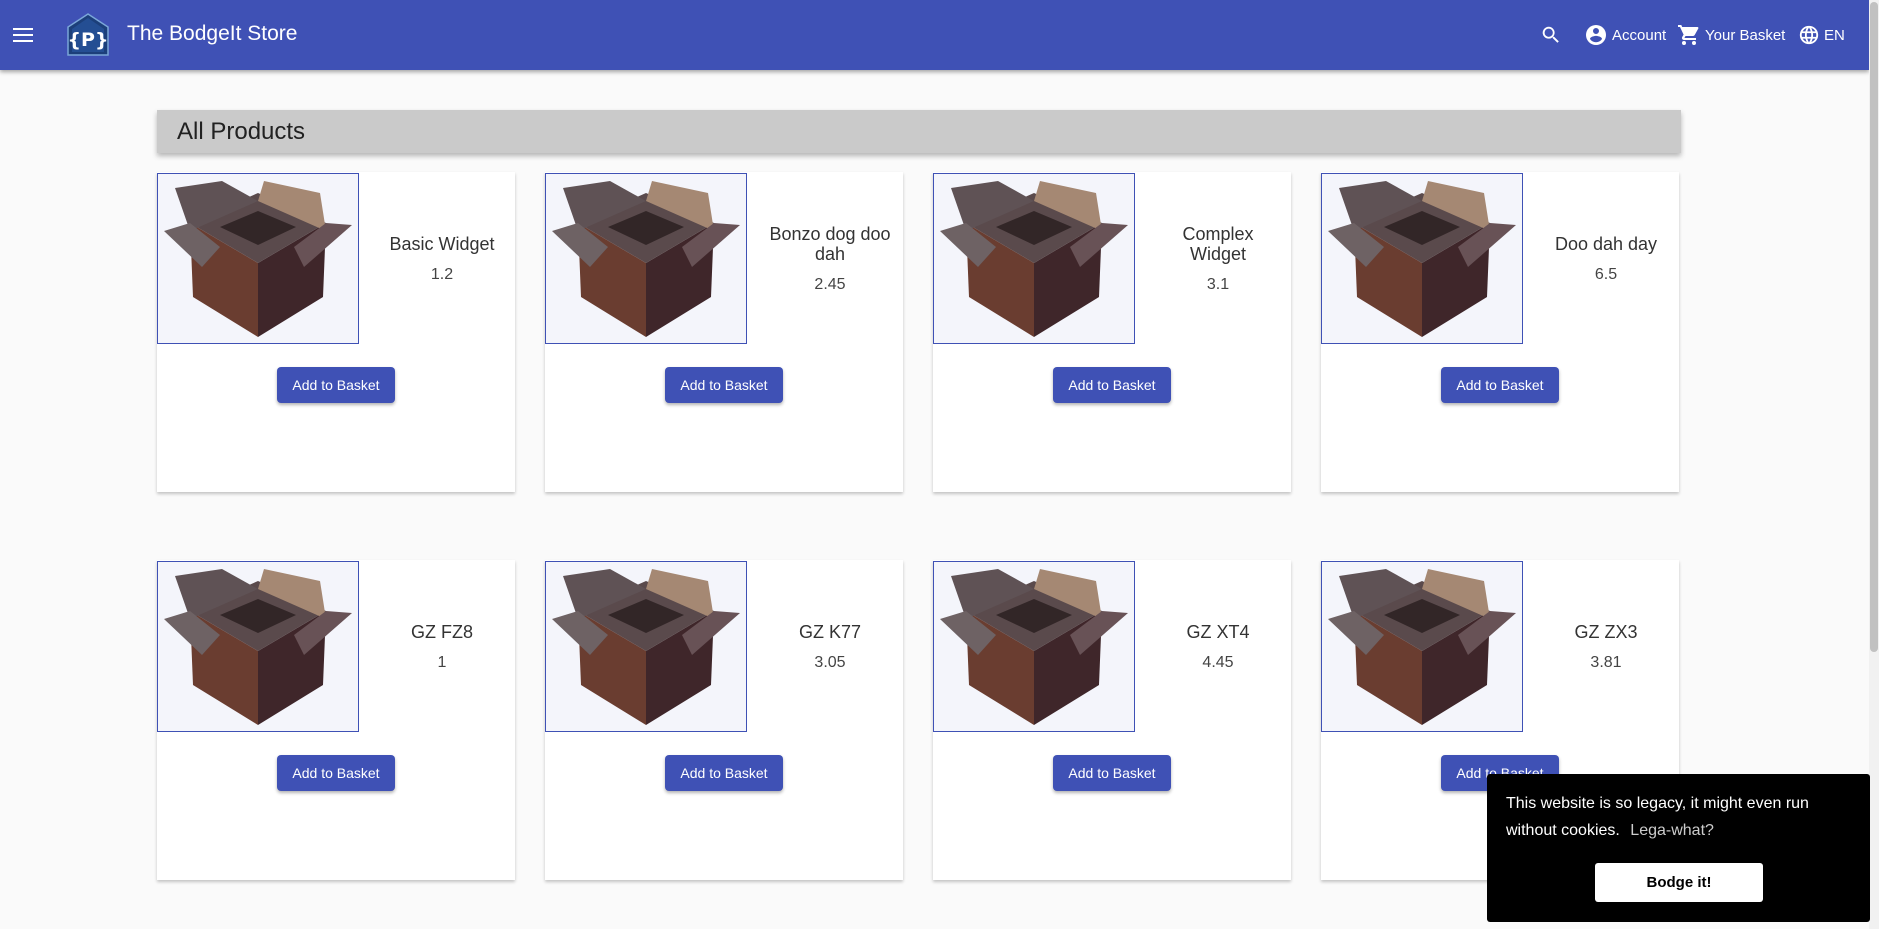  Describe the element at coordinates (1218, 632) in the screenshot. I see `product-name: GZ XT4` at that location.